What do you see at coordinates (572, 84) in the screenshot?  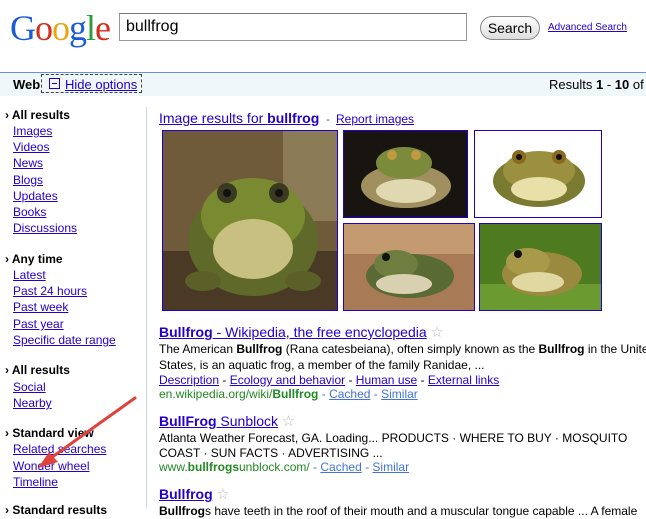 I see `results-prefix: Results` at bounding box center [572, 84].